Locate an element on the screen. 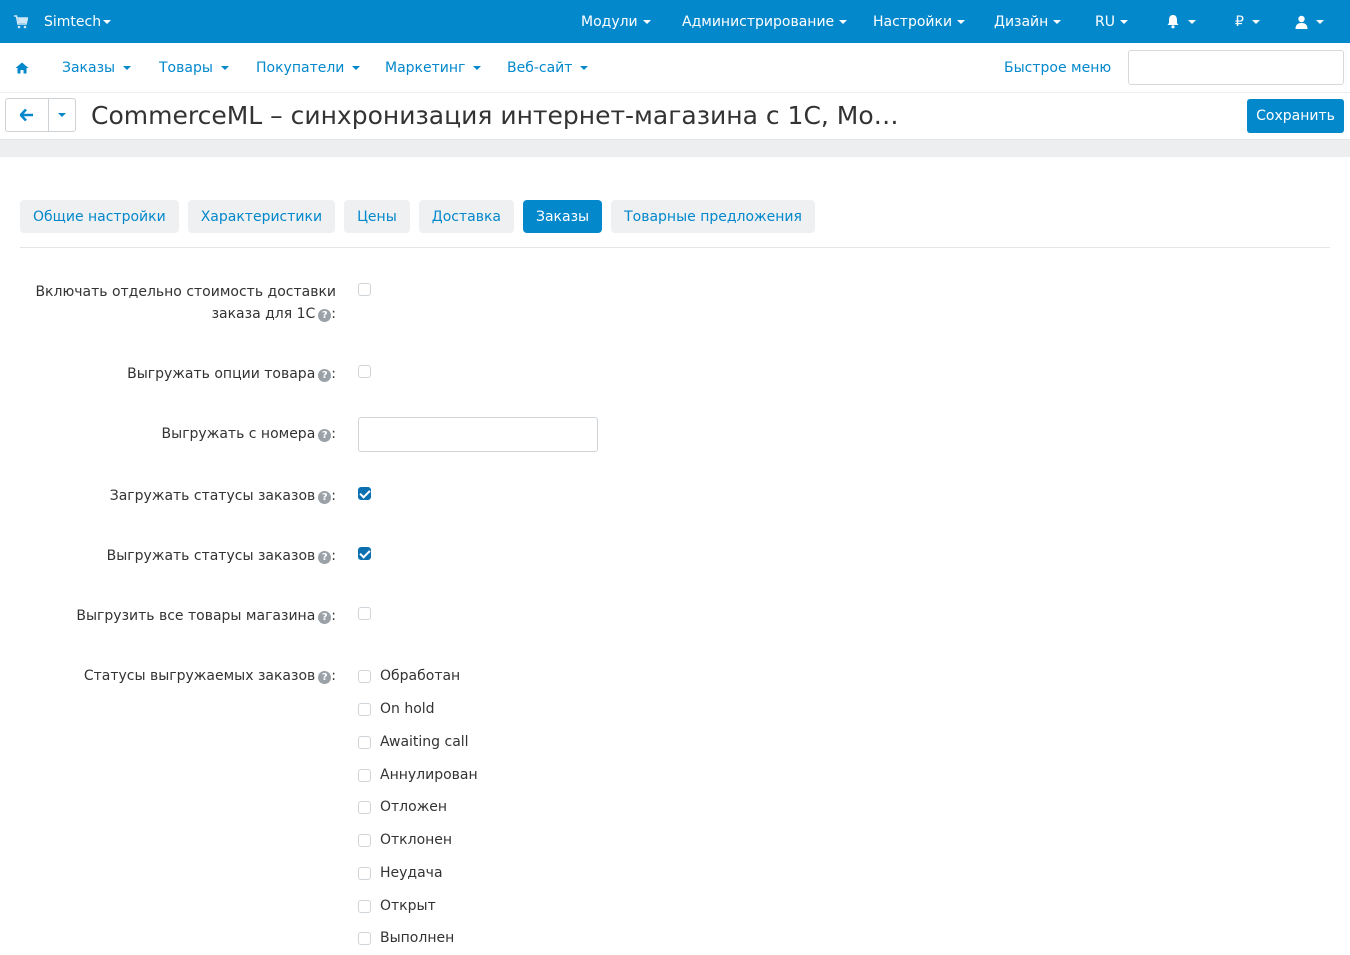 This screenshot has height=955, width=1350. home-icon is located at coordinates (22, 67).